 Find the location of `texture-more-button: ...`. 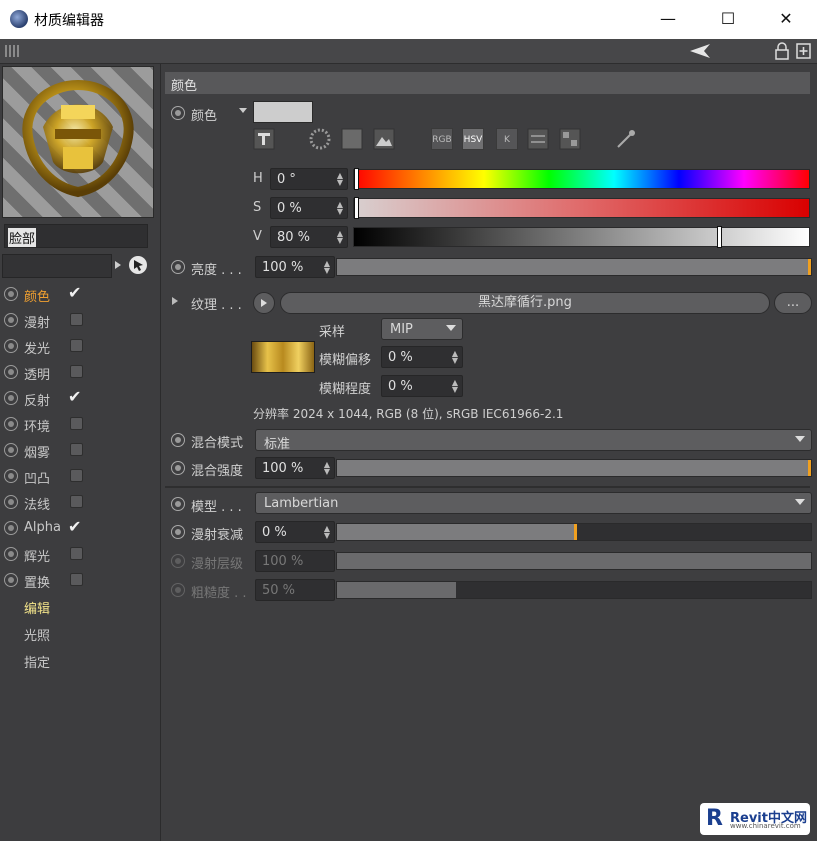

texture-more-button: ... is located at coordinates (793, 303).